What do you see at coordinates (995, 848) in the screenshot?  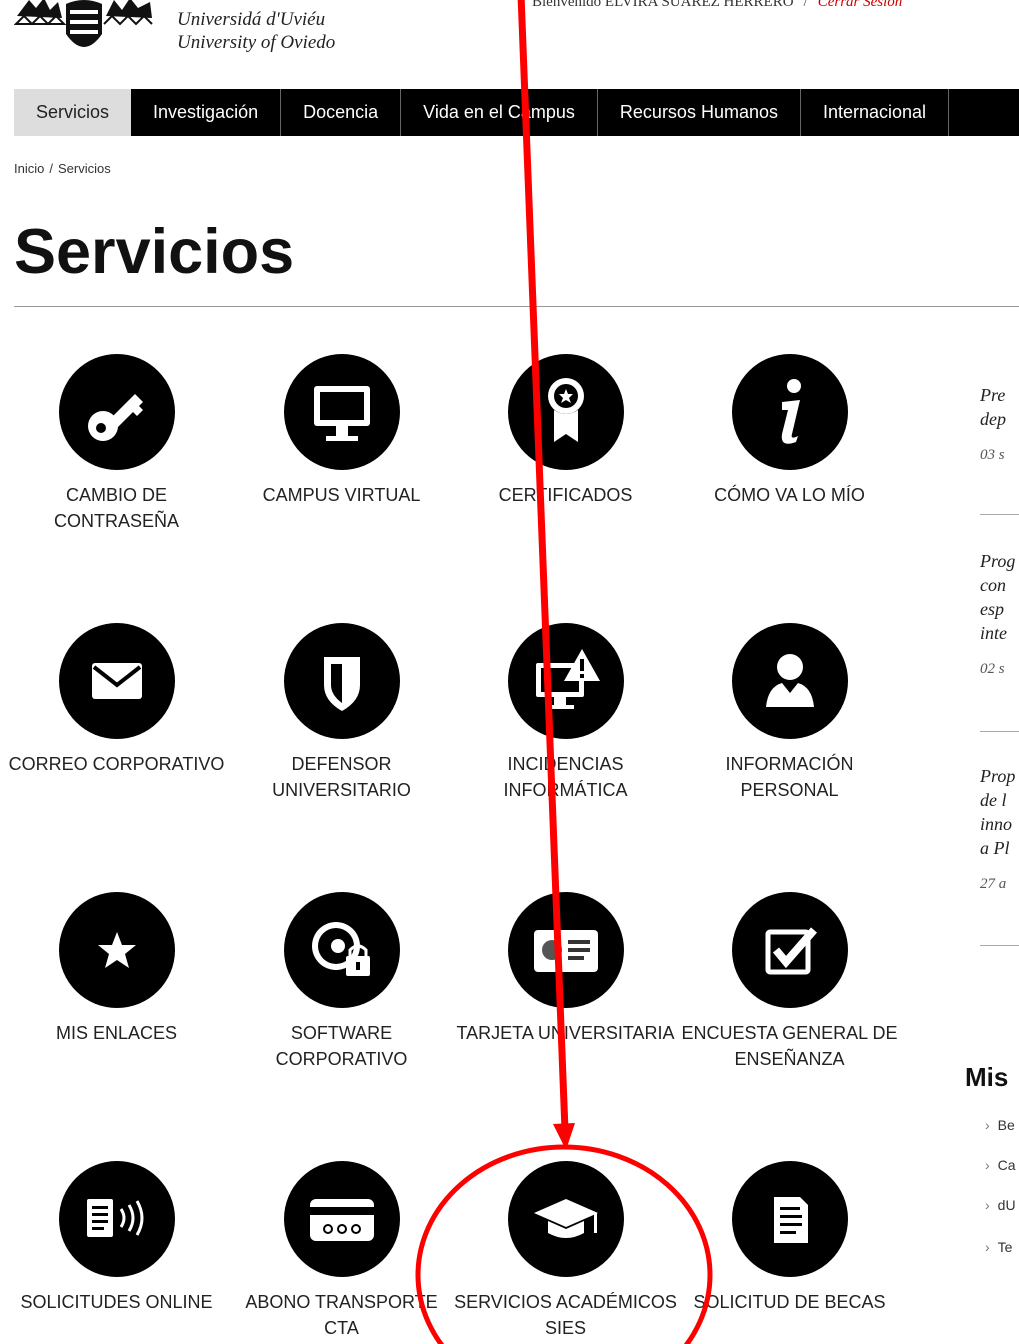 I see `news-title-line: a Pl` at bounding box center [995, 848].